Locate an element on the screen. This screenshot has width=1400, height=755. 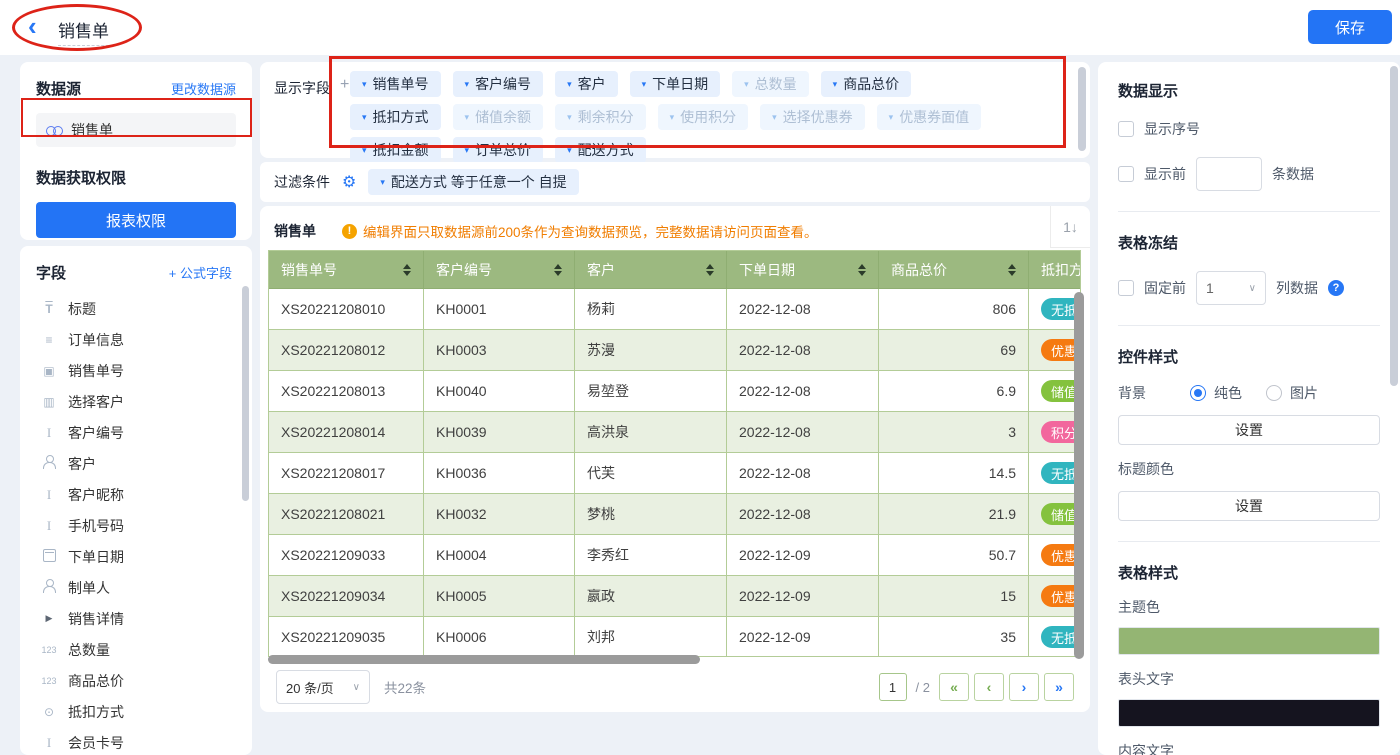
show-first-checkbox is located at coordinates (1126, 174).